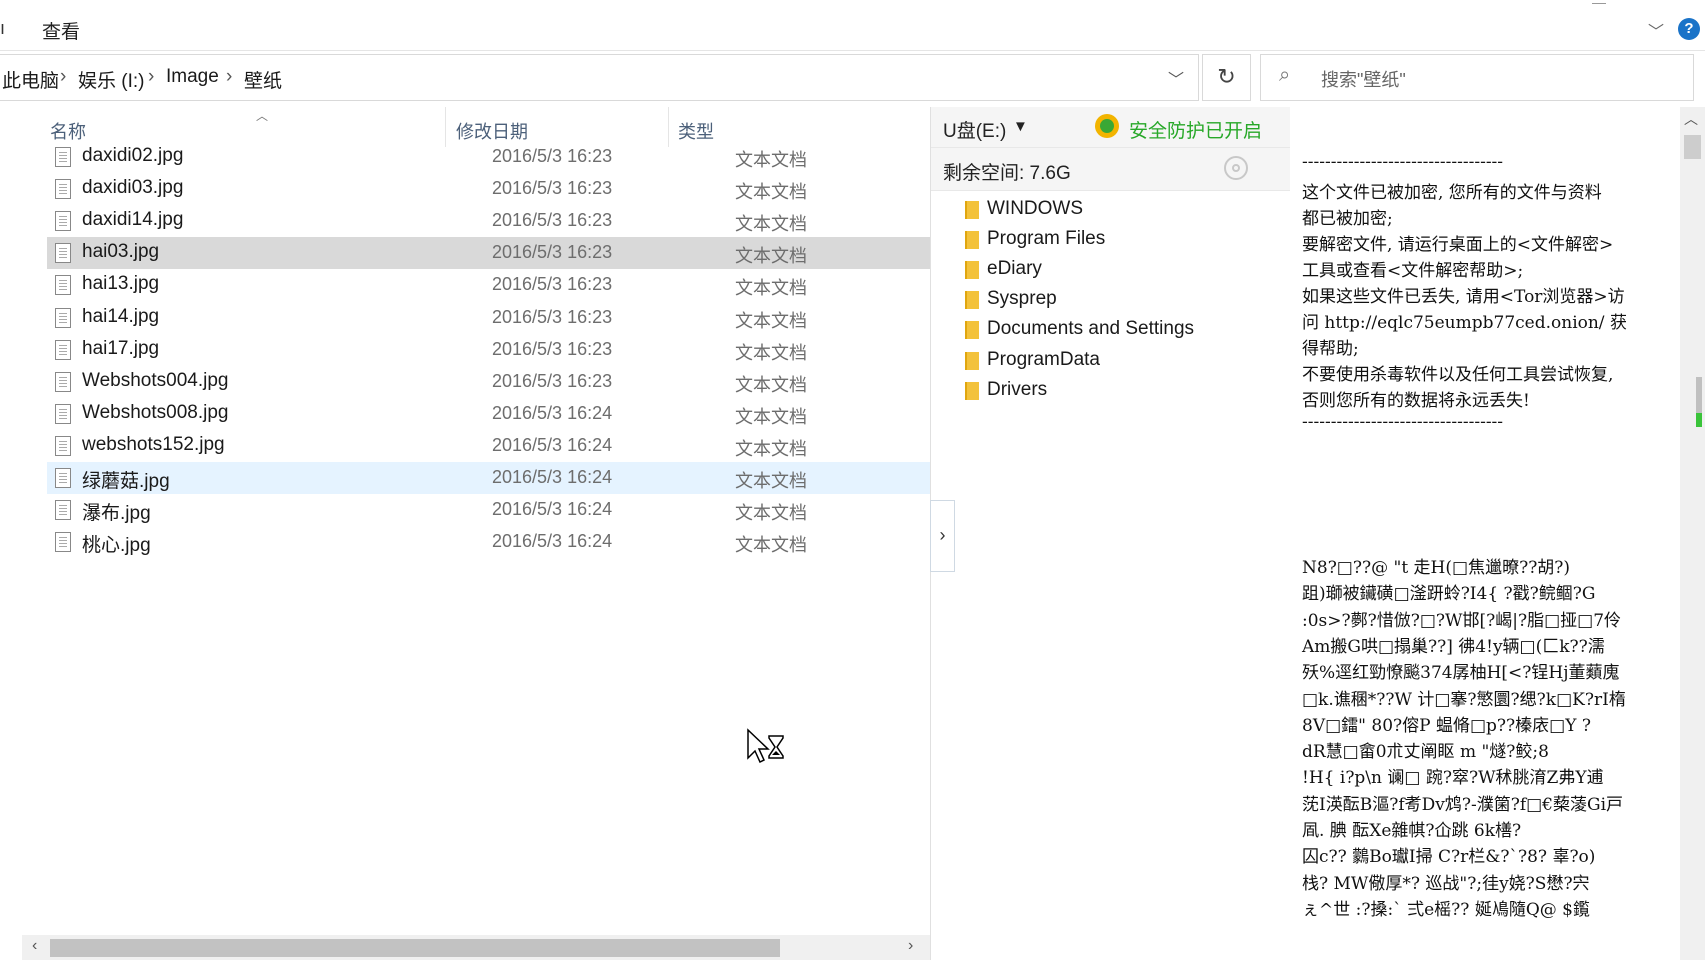 The image size is (1705, 960). What do you see at coordinates (488, 318) in the screenshot?
I see `table-row: hai14.jpg 2016/5/3 16:23 文本文档` at bounding box center [488, 318].